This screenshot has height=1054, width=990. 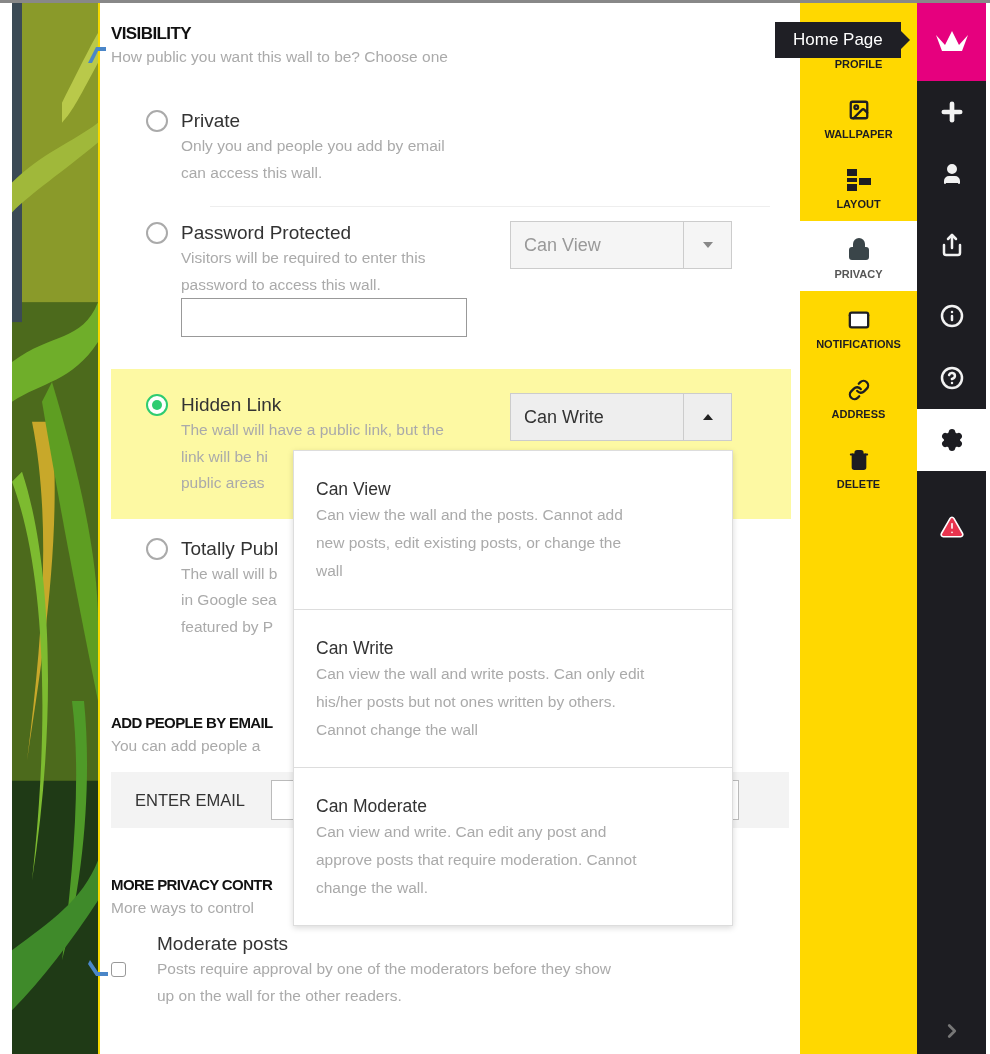 What do you see at coordinates (186, 746) in the screenshot?
I see `section-subtitle: You can add people a` at bounding box center [186, 746].